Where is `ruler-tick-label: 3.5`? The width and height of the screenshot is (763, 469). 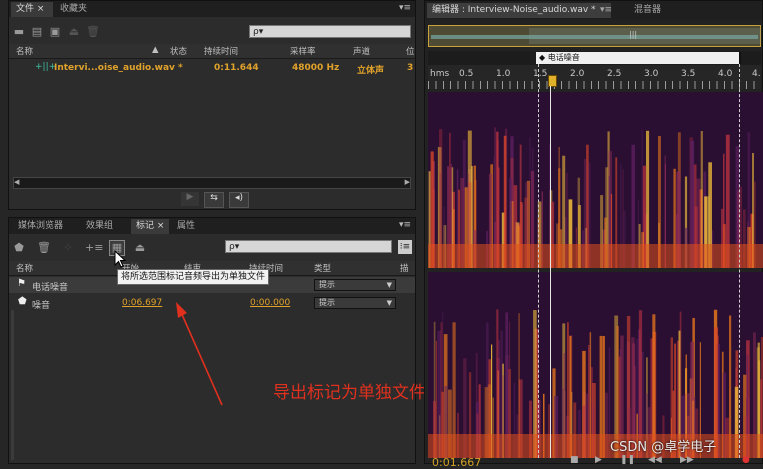 ruler-tick-label: 3.5 is located at coordinates (688, 74).